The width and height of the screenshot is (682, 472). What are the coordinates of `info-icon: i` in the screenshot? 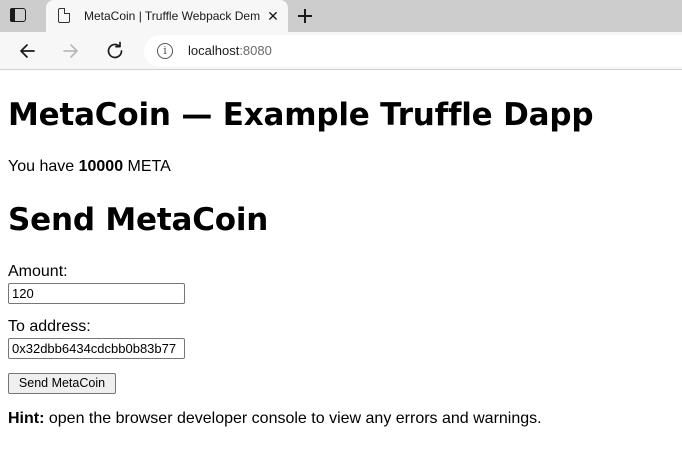 It's located at (165, 51).